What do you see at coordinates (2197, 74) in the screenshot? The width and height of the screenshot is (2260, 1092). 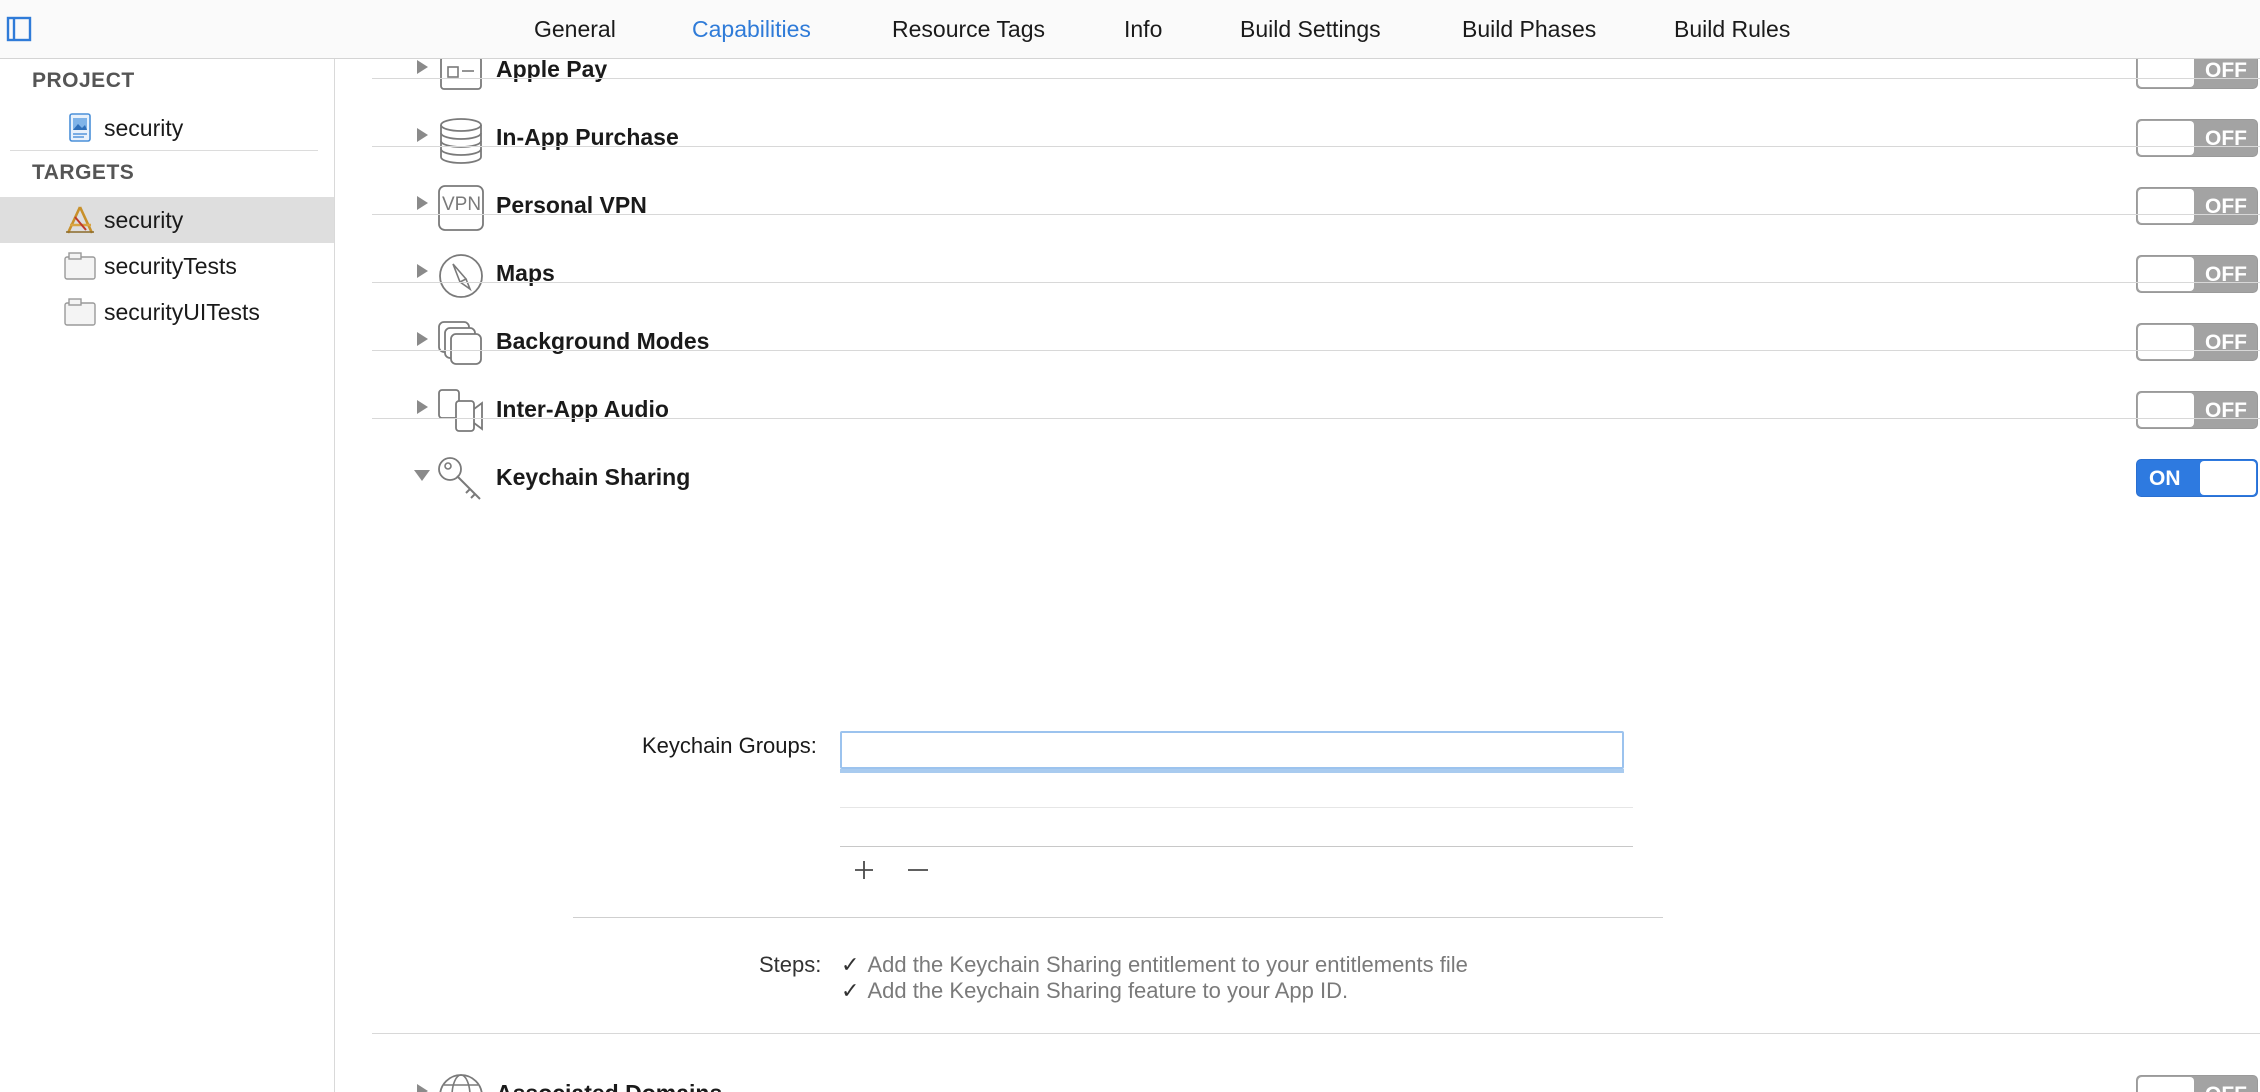 I see `apple-pay-toggle: OFF` at bounding box center [2197, 74].